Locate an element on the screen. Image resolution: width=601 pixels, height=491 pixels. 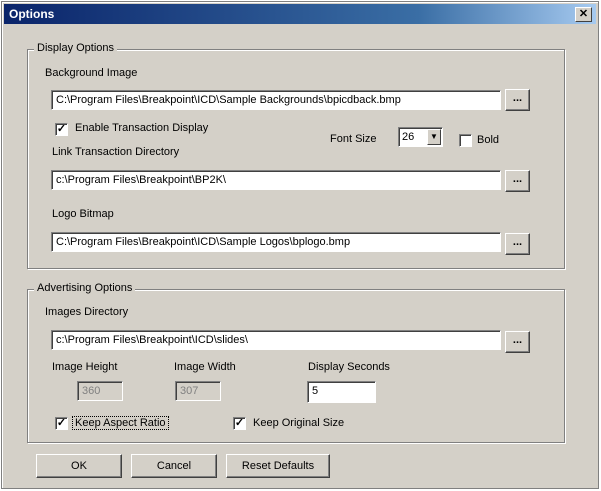
keep-original-checkbox: ✓ is located at coordinates (239, 423).